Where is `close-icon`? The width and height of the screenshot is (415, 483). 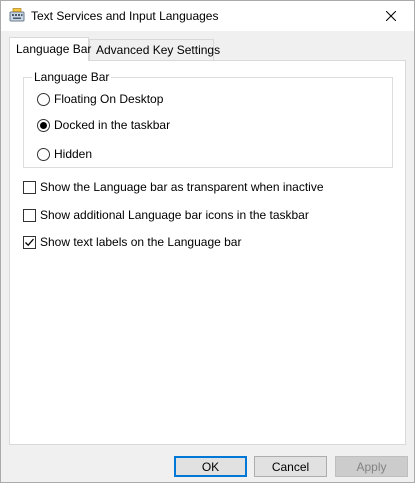 close-icon is located at coordinates (391, 16).